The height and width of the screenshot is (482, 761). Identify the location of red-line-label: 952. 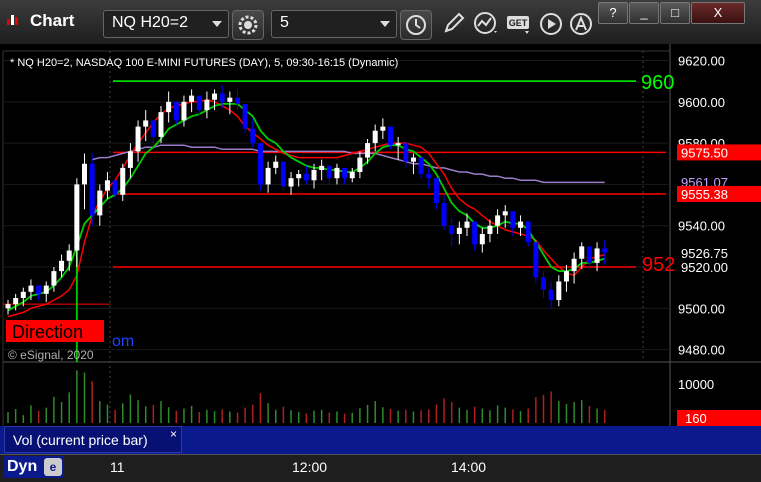
(658, 265).